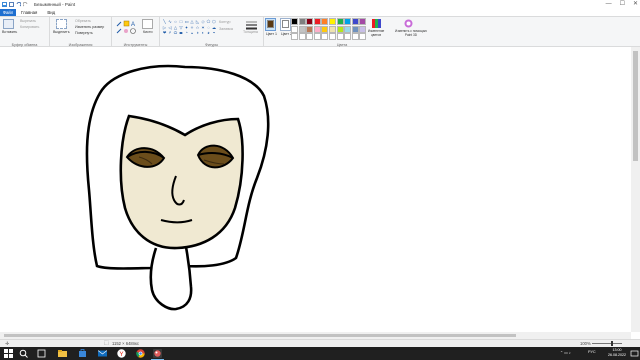  I want to click on brush-icon, so click(147, 24).